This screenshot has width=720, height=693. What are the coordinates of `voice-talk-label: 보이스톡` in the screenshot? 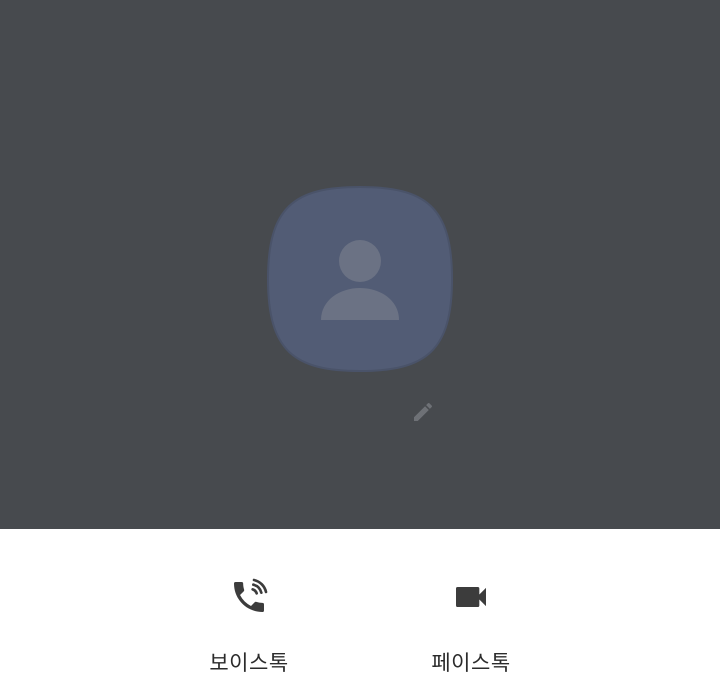 It's located at (249, 663).